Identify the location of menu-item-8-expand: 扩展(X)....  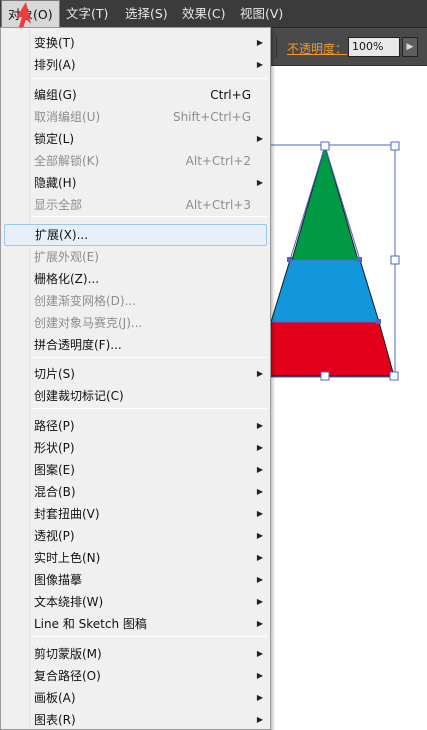
(135, 235).